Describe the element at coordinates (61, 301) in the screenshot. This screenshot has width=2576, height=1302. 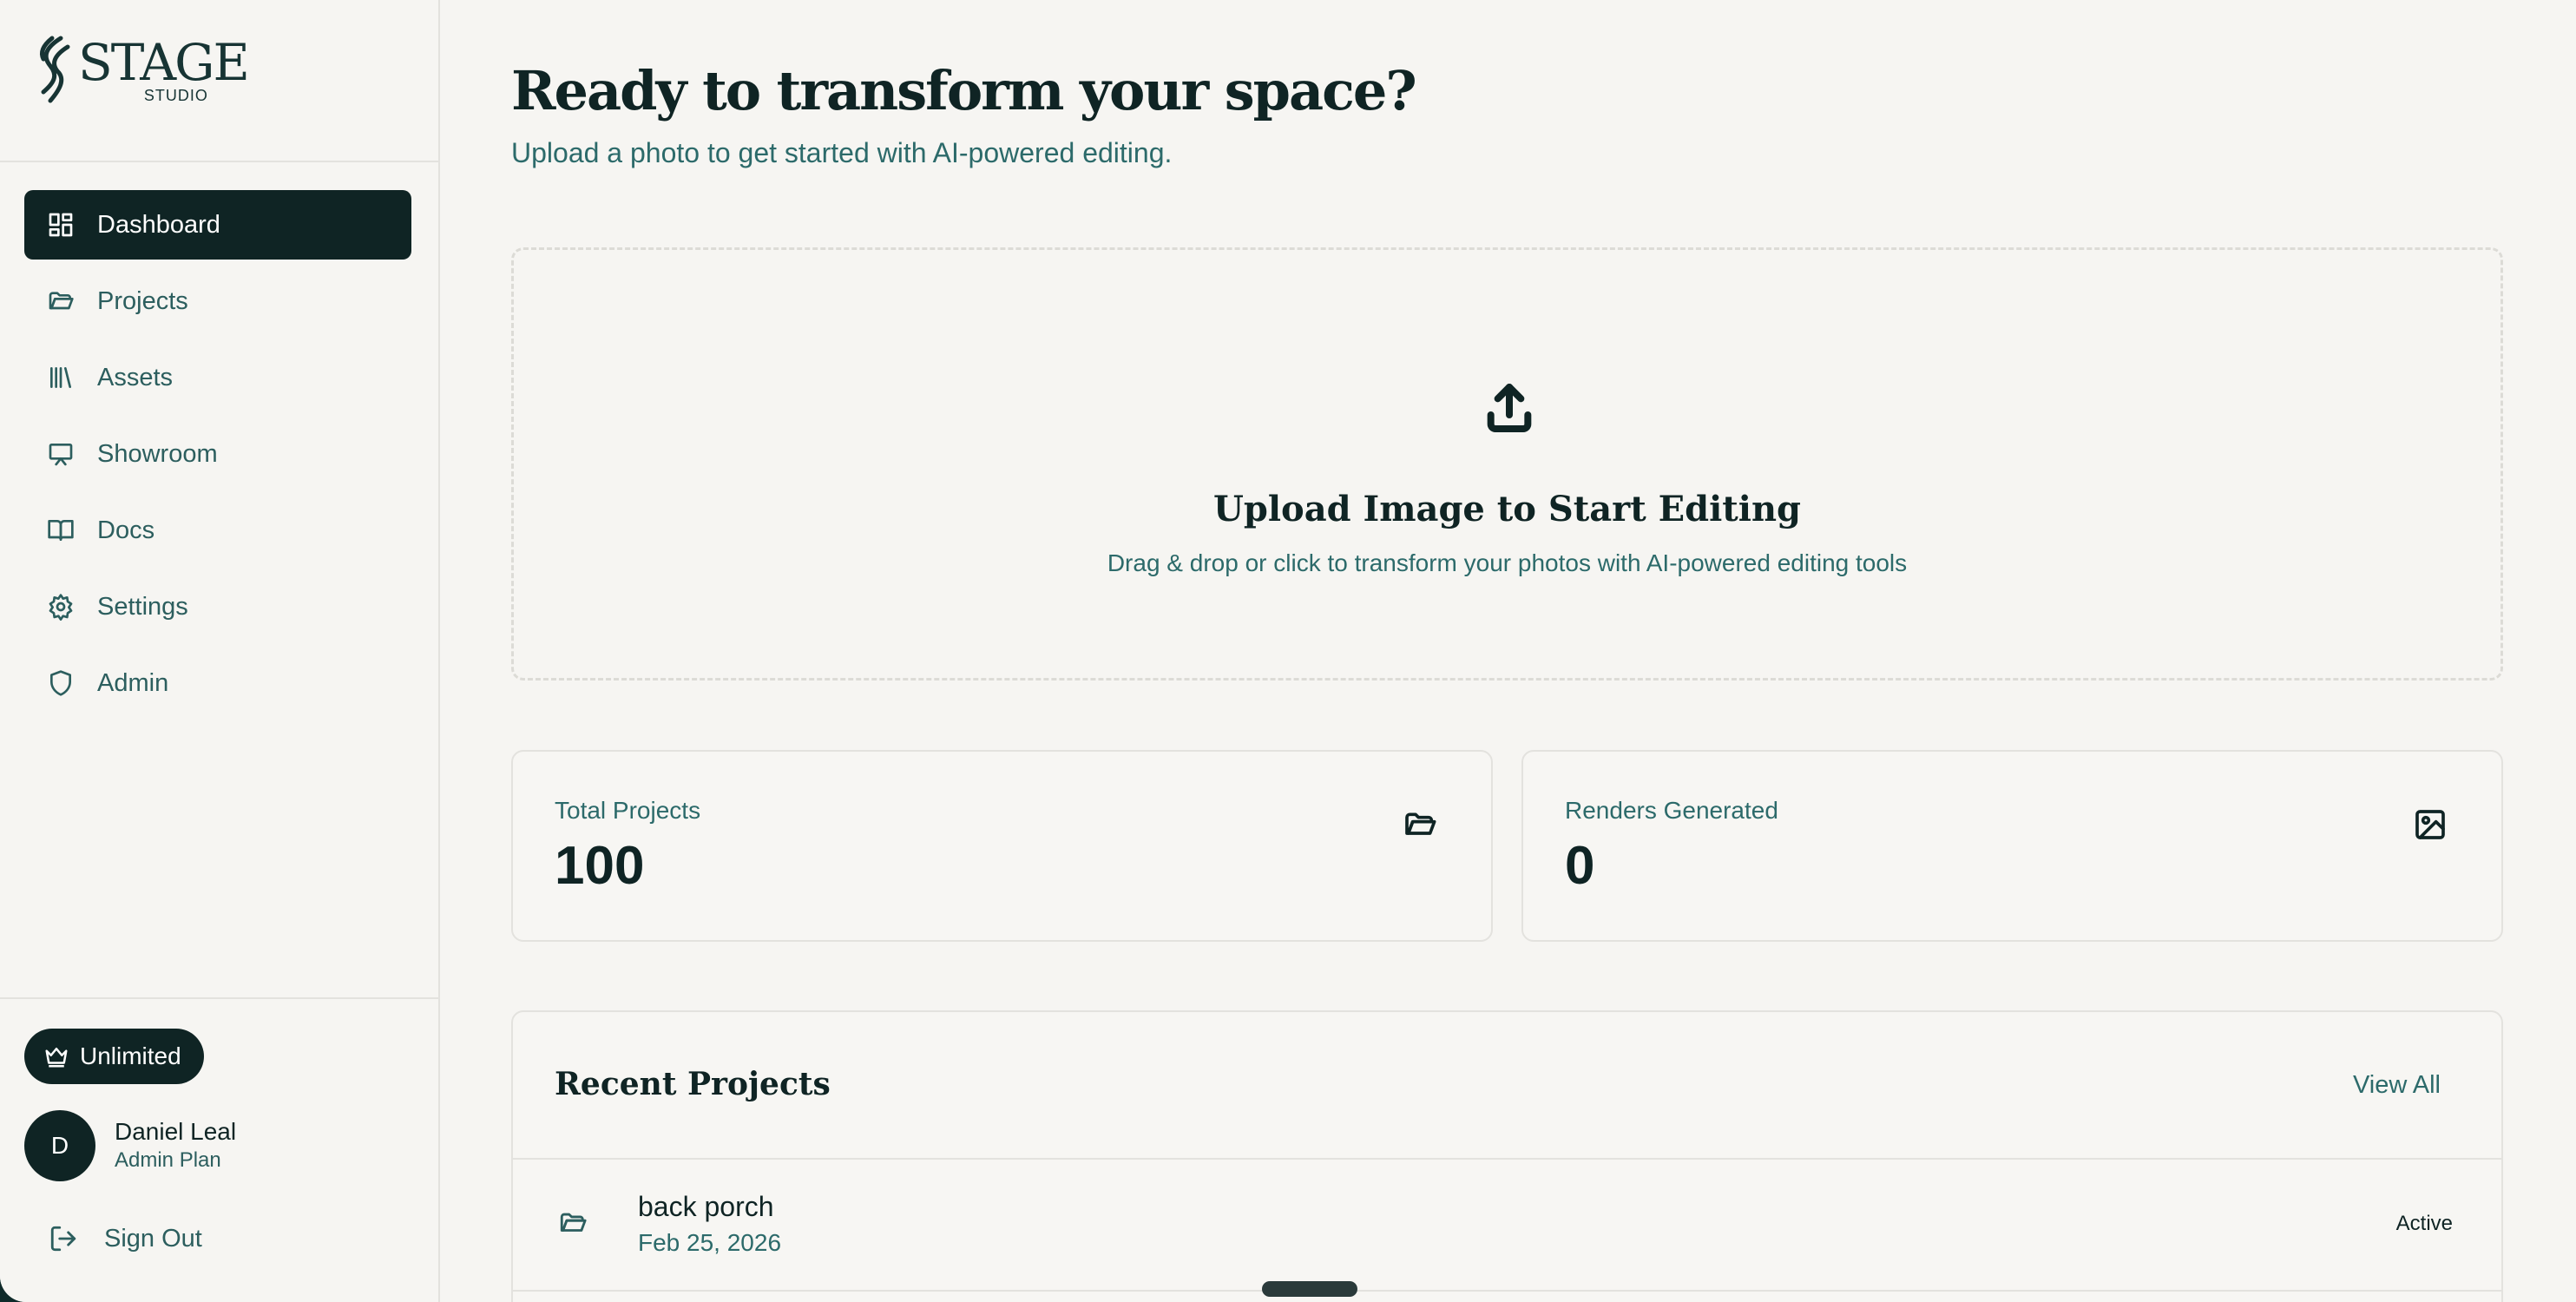
I see `folder-open-icon` at that location.